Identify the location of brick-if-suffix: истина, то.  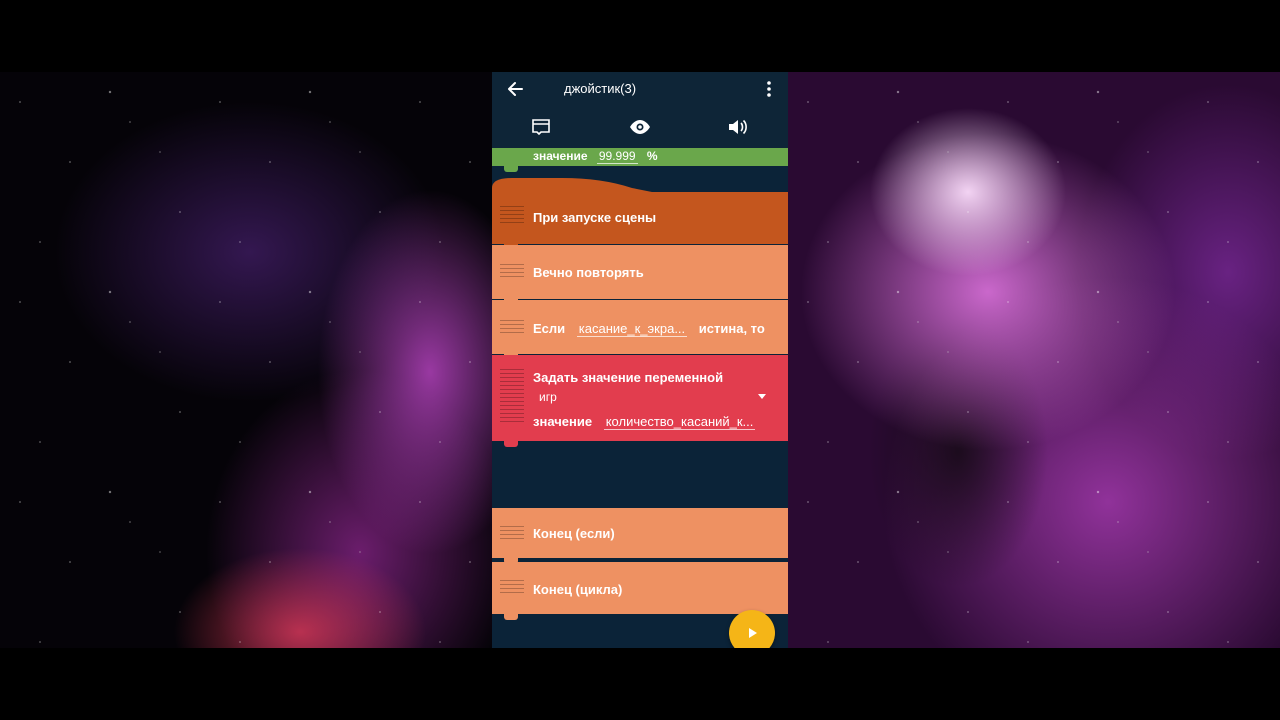
(731, 328).